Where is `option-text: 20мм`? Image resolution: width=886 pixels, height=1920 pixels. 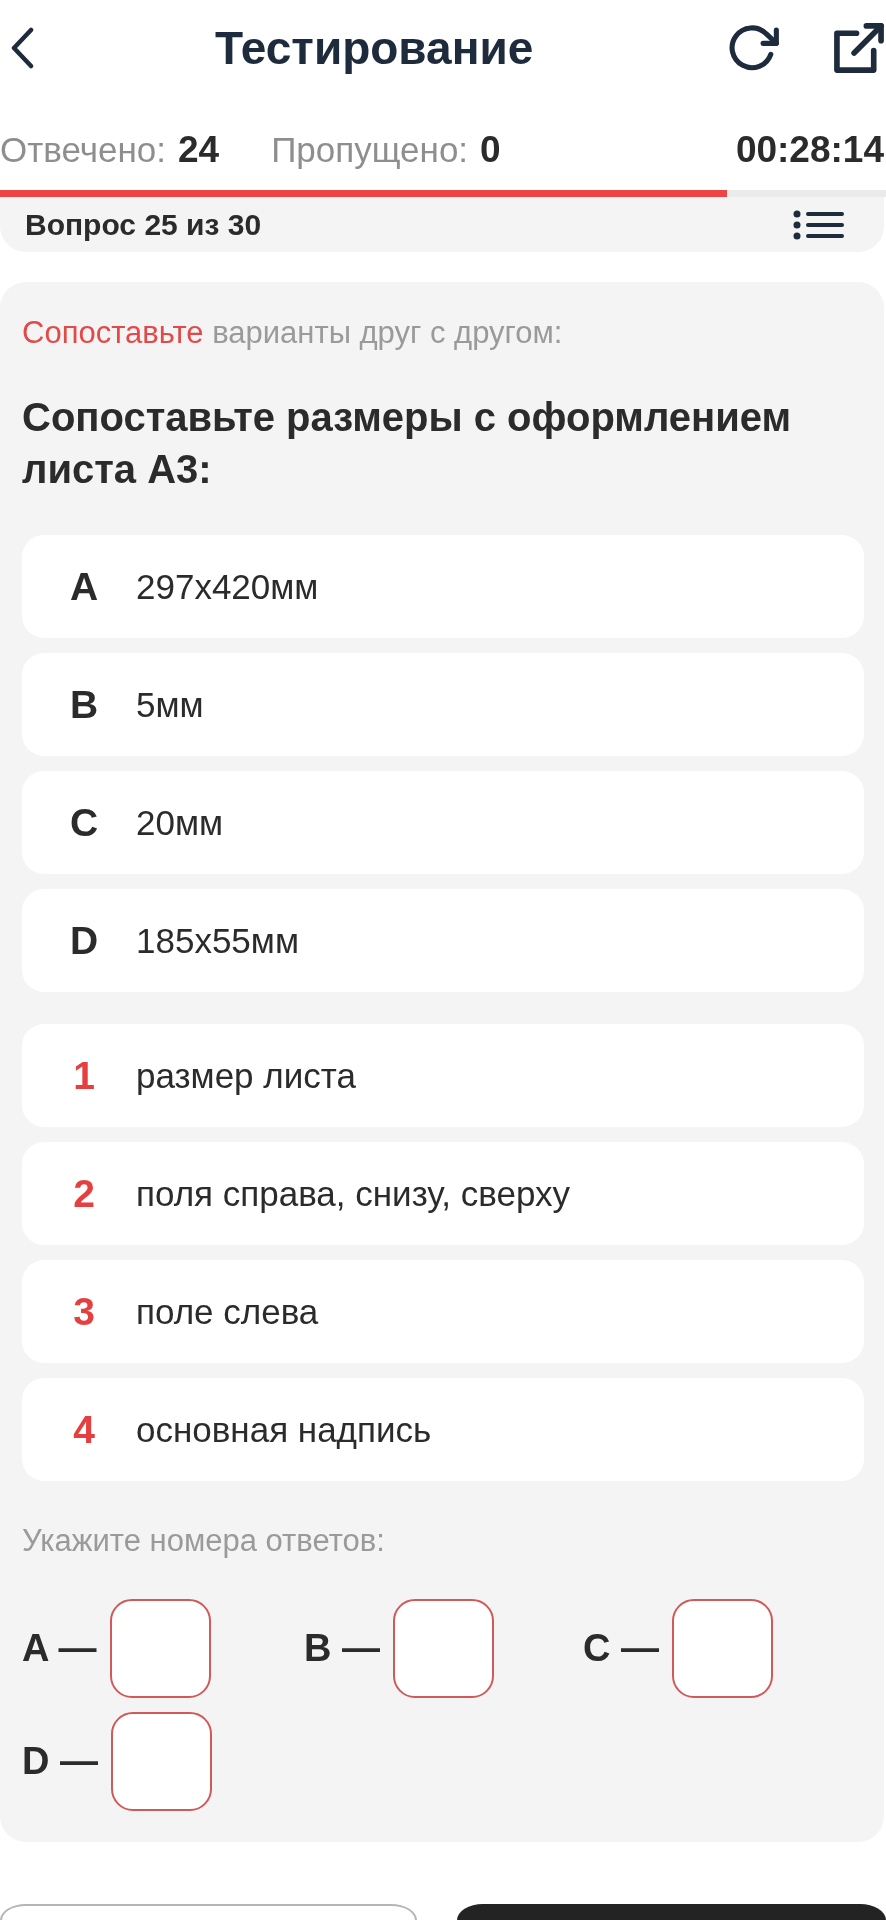
option-text: 20мм is located at coordinates (180, 822).